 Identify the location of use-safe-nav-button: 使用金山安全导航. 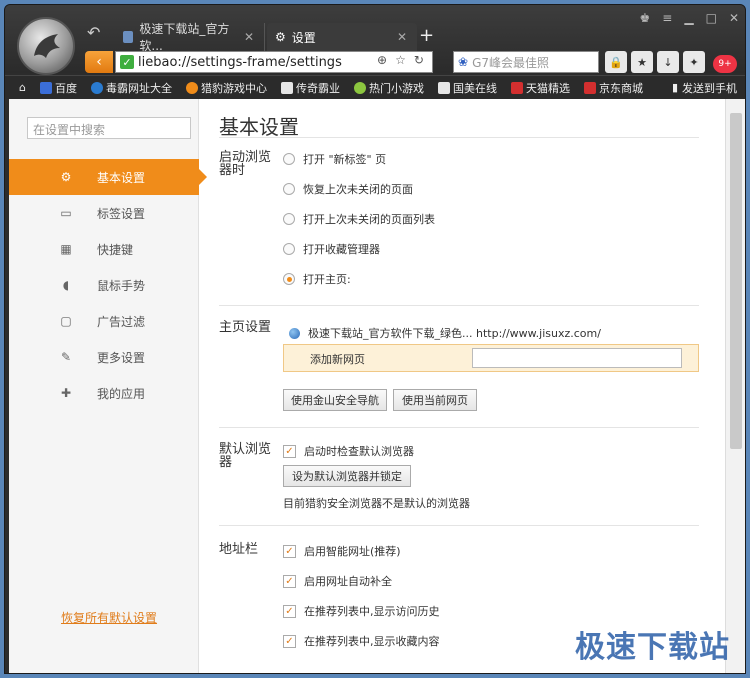
(335, 400).